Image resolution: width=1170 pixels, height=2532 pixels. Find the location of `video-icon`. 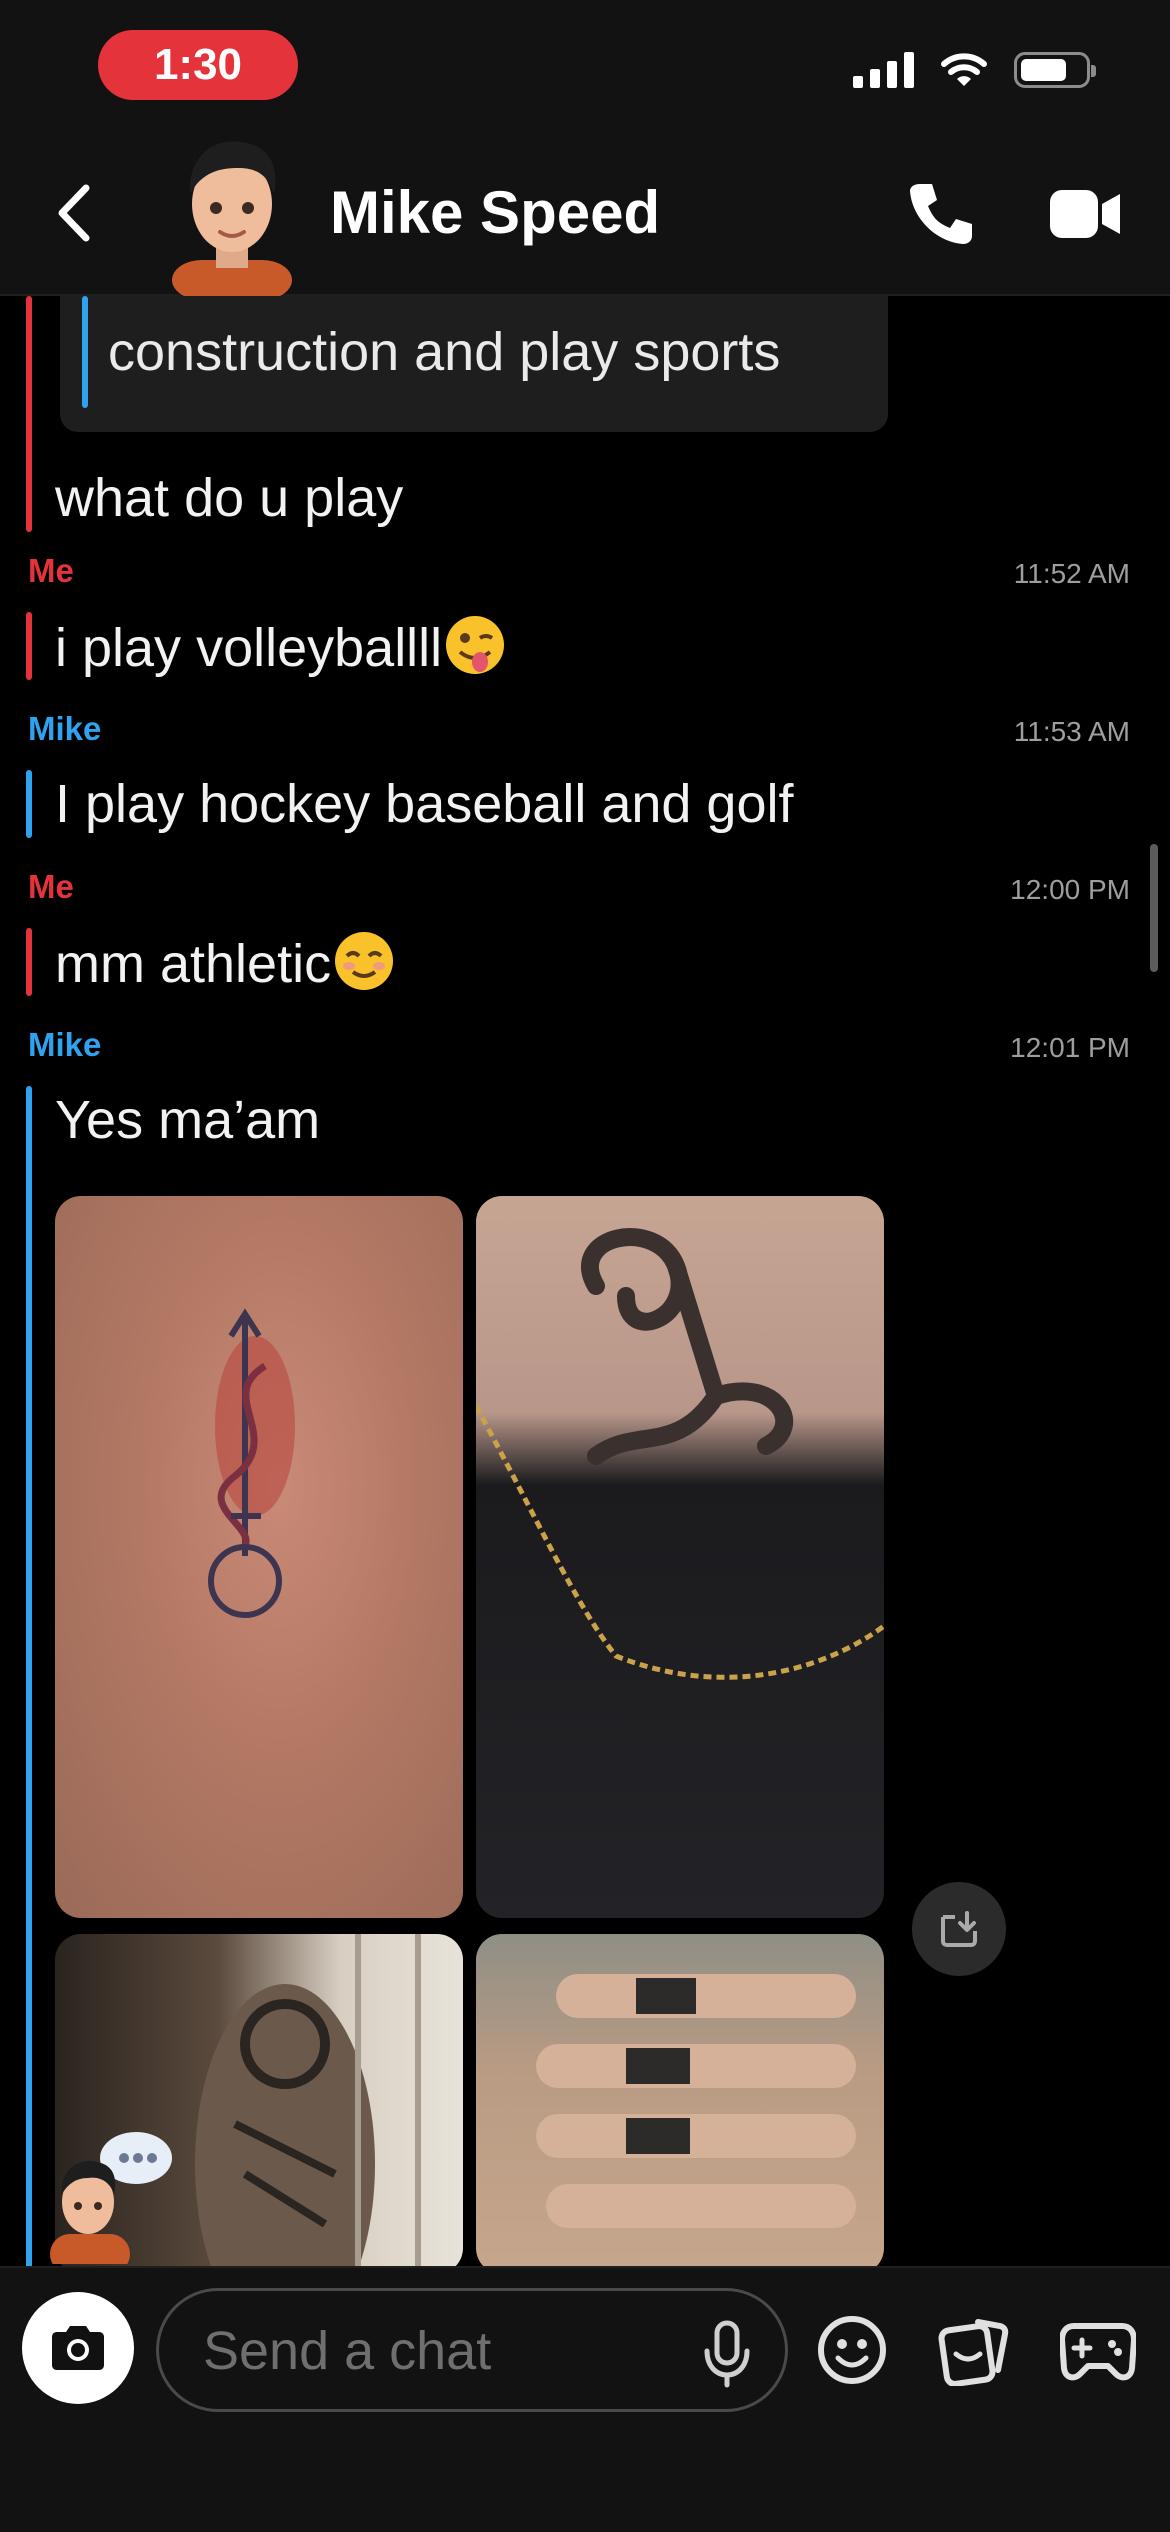

video-icon is located at coordinates (1086, 214).